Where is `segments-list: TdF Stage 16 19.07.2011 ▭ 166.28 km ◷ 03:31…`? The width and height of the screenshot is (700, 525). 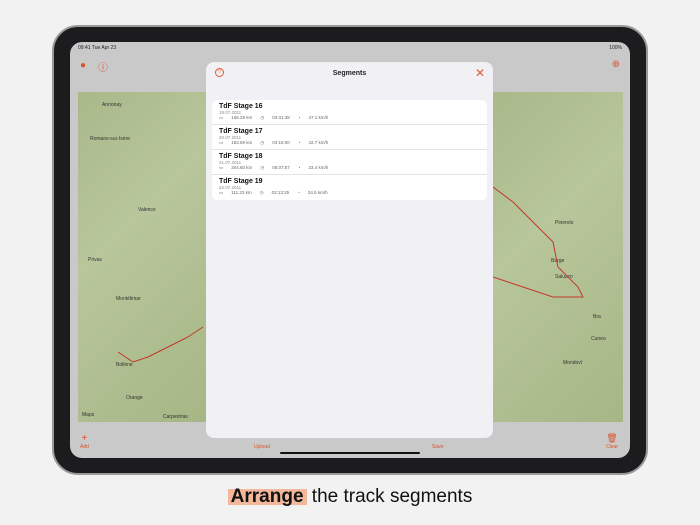 segments-list: TdF Stage 16 19.07.2011 ▭ 166.28 km ◷ 03:31… is located at coordinates (349, 150).